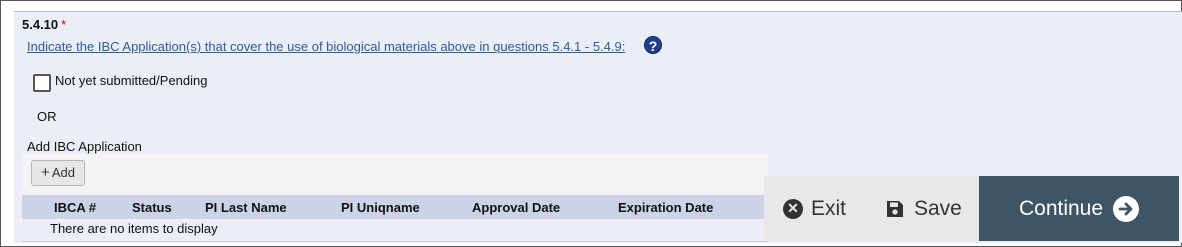 The width and height of the screenshot is (1182, 247). Describe the element at coordinates (58, 173) in the screenshot. I see `add-button: + Add` at that location.